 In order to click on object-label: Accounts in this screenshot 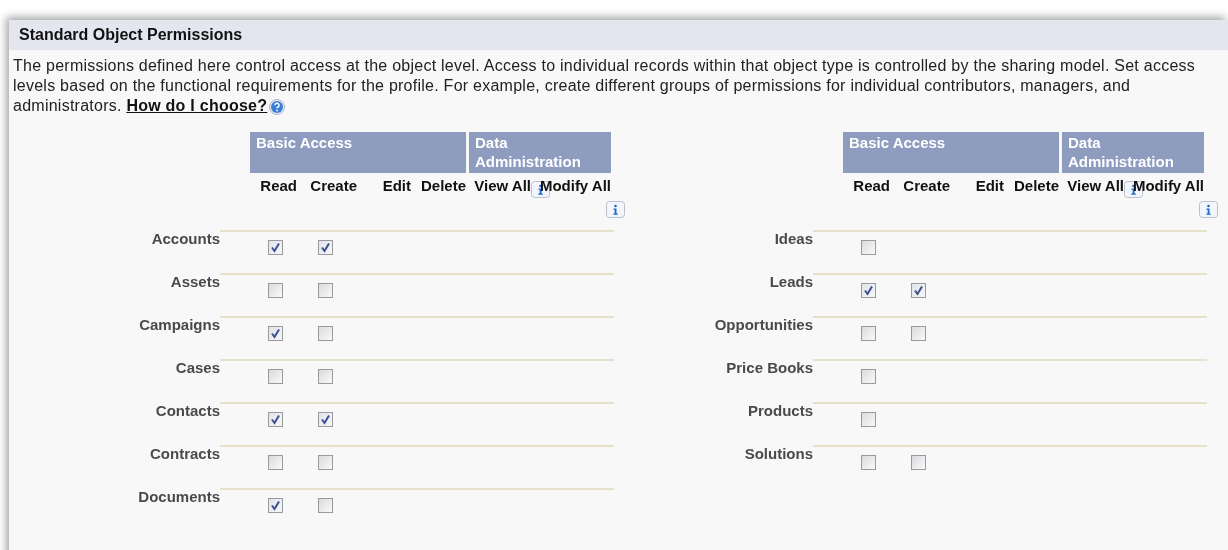, I will do `click(185, 238)`.